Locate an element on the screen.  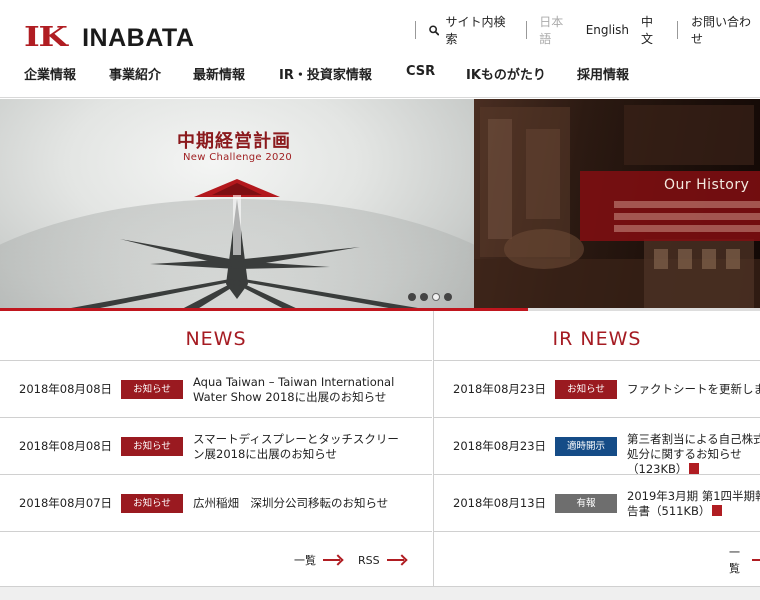
ir-news-badge: 有報 is located at coordinates (586, 503).